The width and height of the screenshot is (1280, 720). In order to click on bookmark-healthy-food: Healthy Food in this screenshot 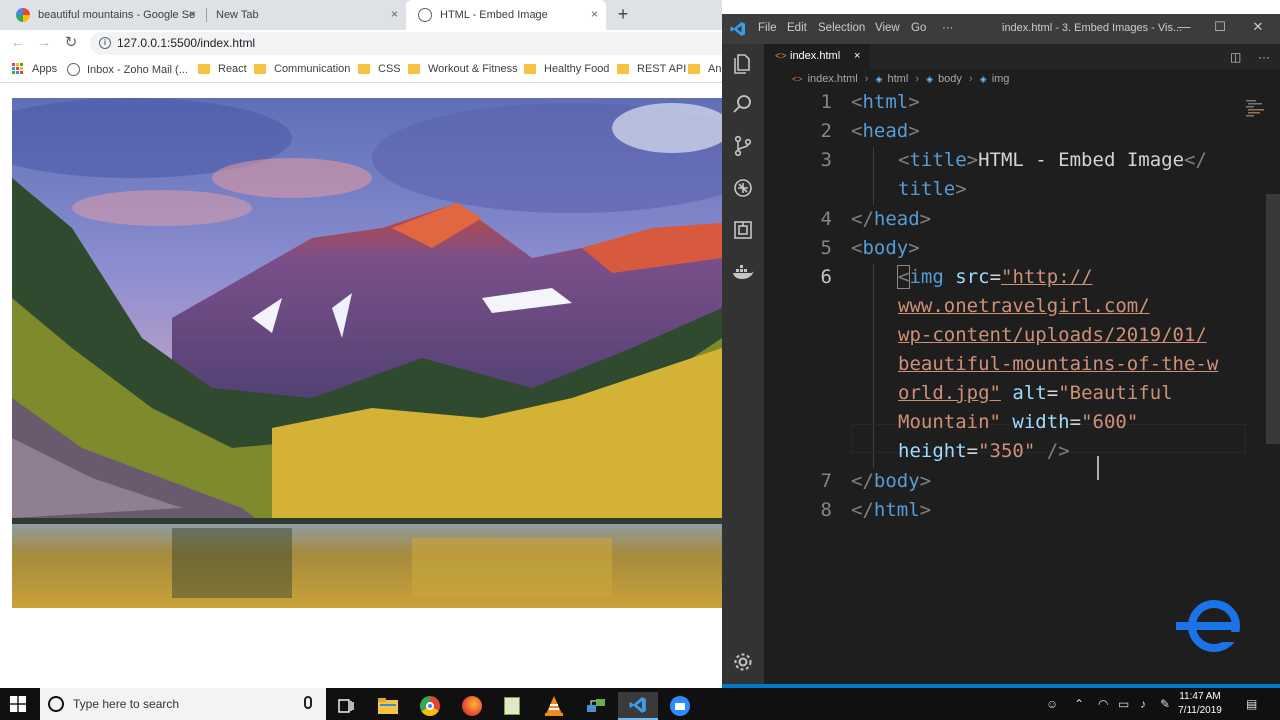, I will do `click(566, 69)`.